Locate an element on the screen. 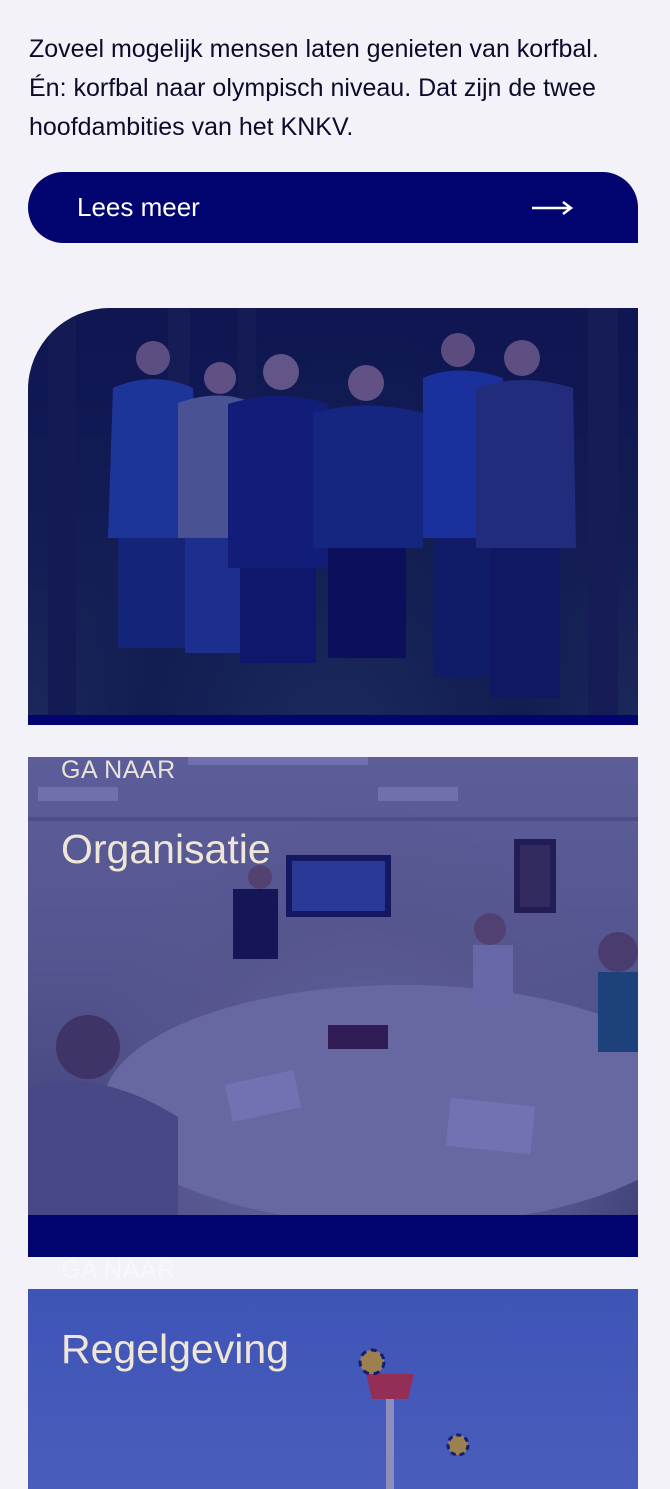  read-more-button: Lees meer is located at coordinates (333, 207).